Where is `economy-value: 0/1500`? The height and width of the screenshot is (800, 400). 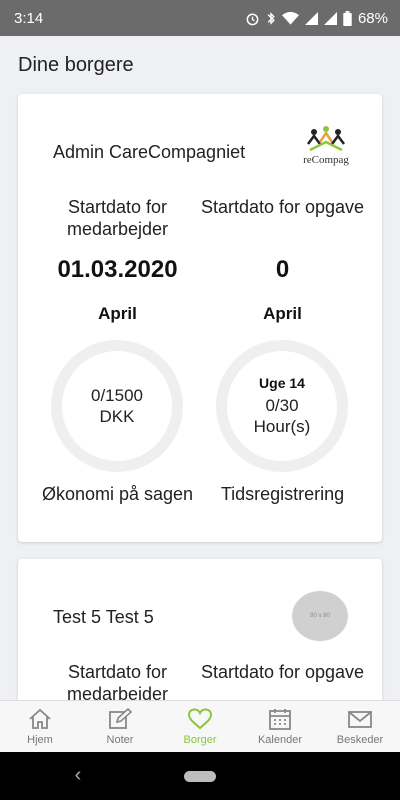
economy-value: 0/1500 is located at coordinates (117, 395).